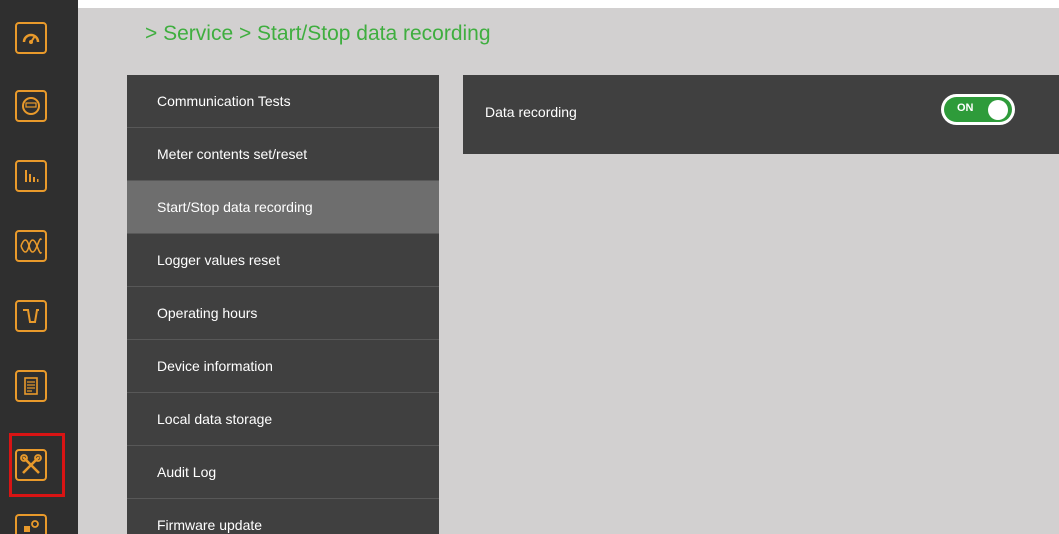 The width and height of the screenshot is (1059, 534). I want to click on toggle-state-text: ON, so click(965, 108).